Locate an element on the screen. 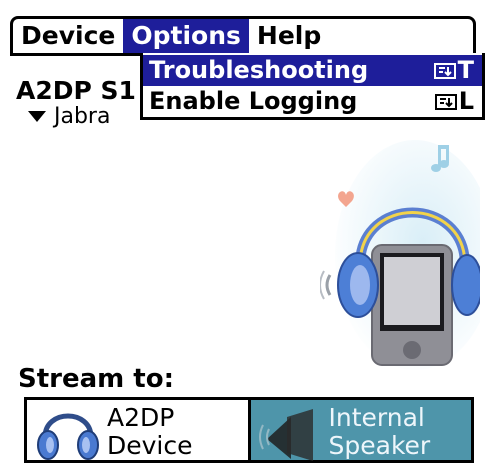 This screenshot has height=465, width=485. stream-option-line2: Device is located at coordinates (150, 445).